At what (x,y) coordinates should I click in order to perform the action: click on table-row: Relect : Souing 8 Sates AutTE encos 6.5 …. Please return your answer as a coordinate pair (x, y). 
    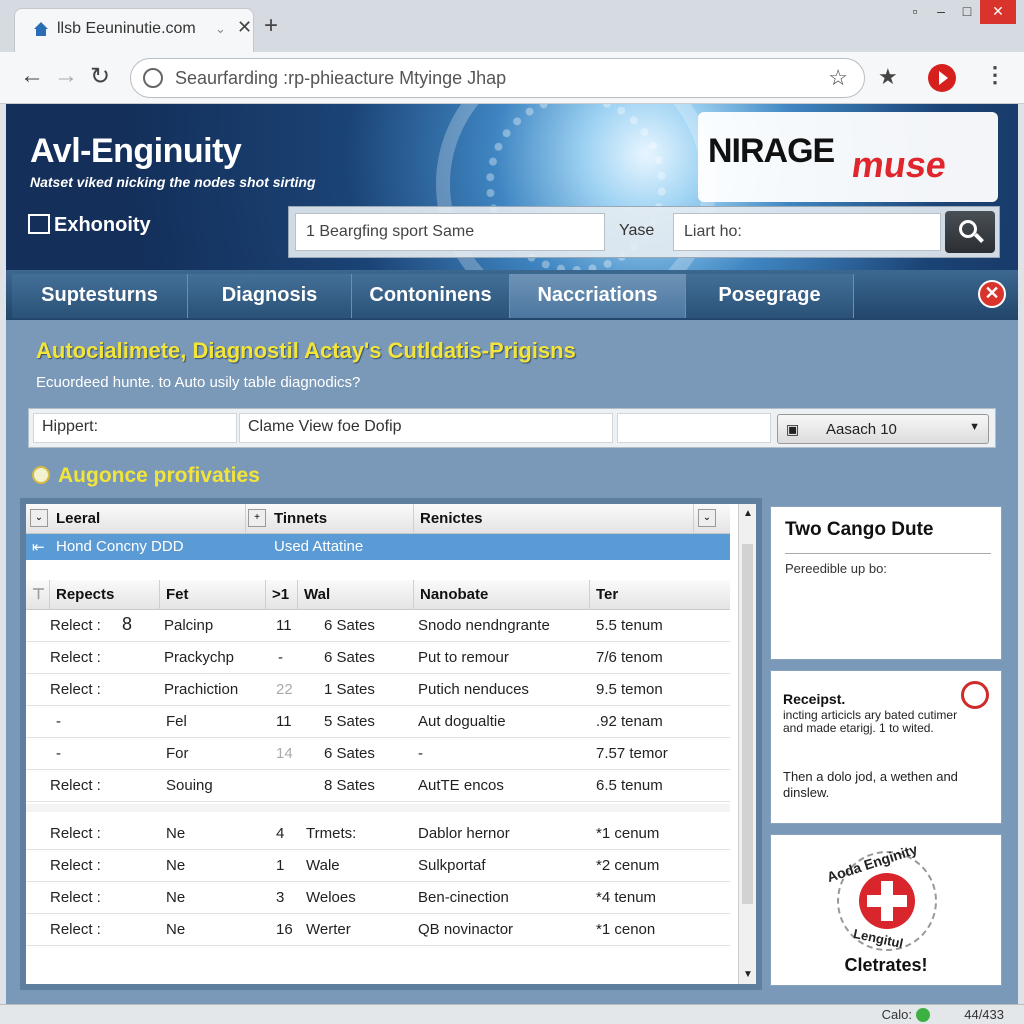
    Looking at the image, I should click on (378, 786).